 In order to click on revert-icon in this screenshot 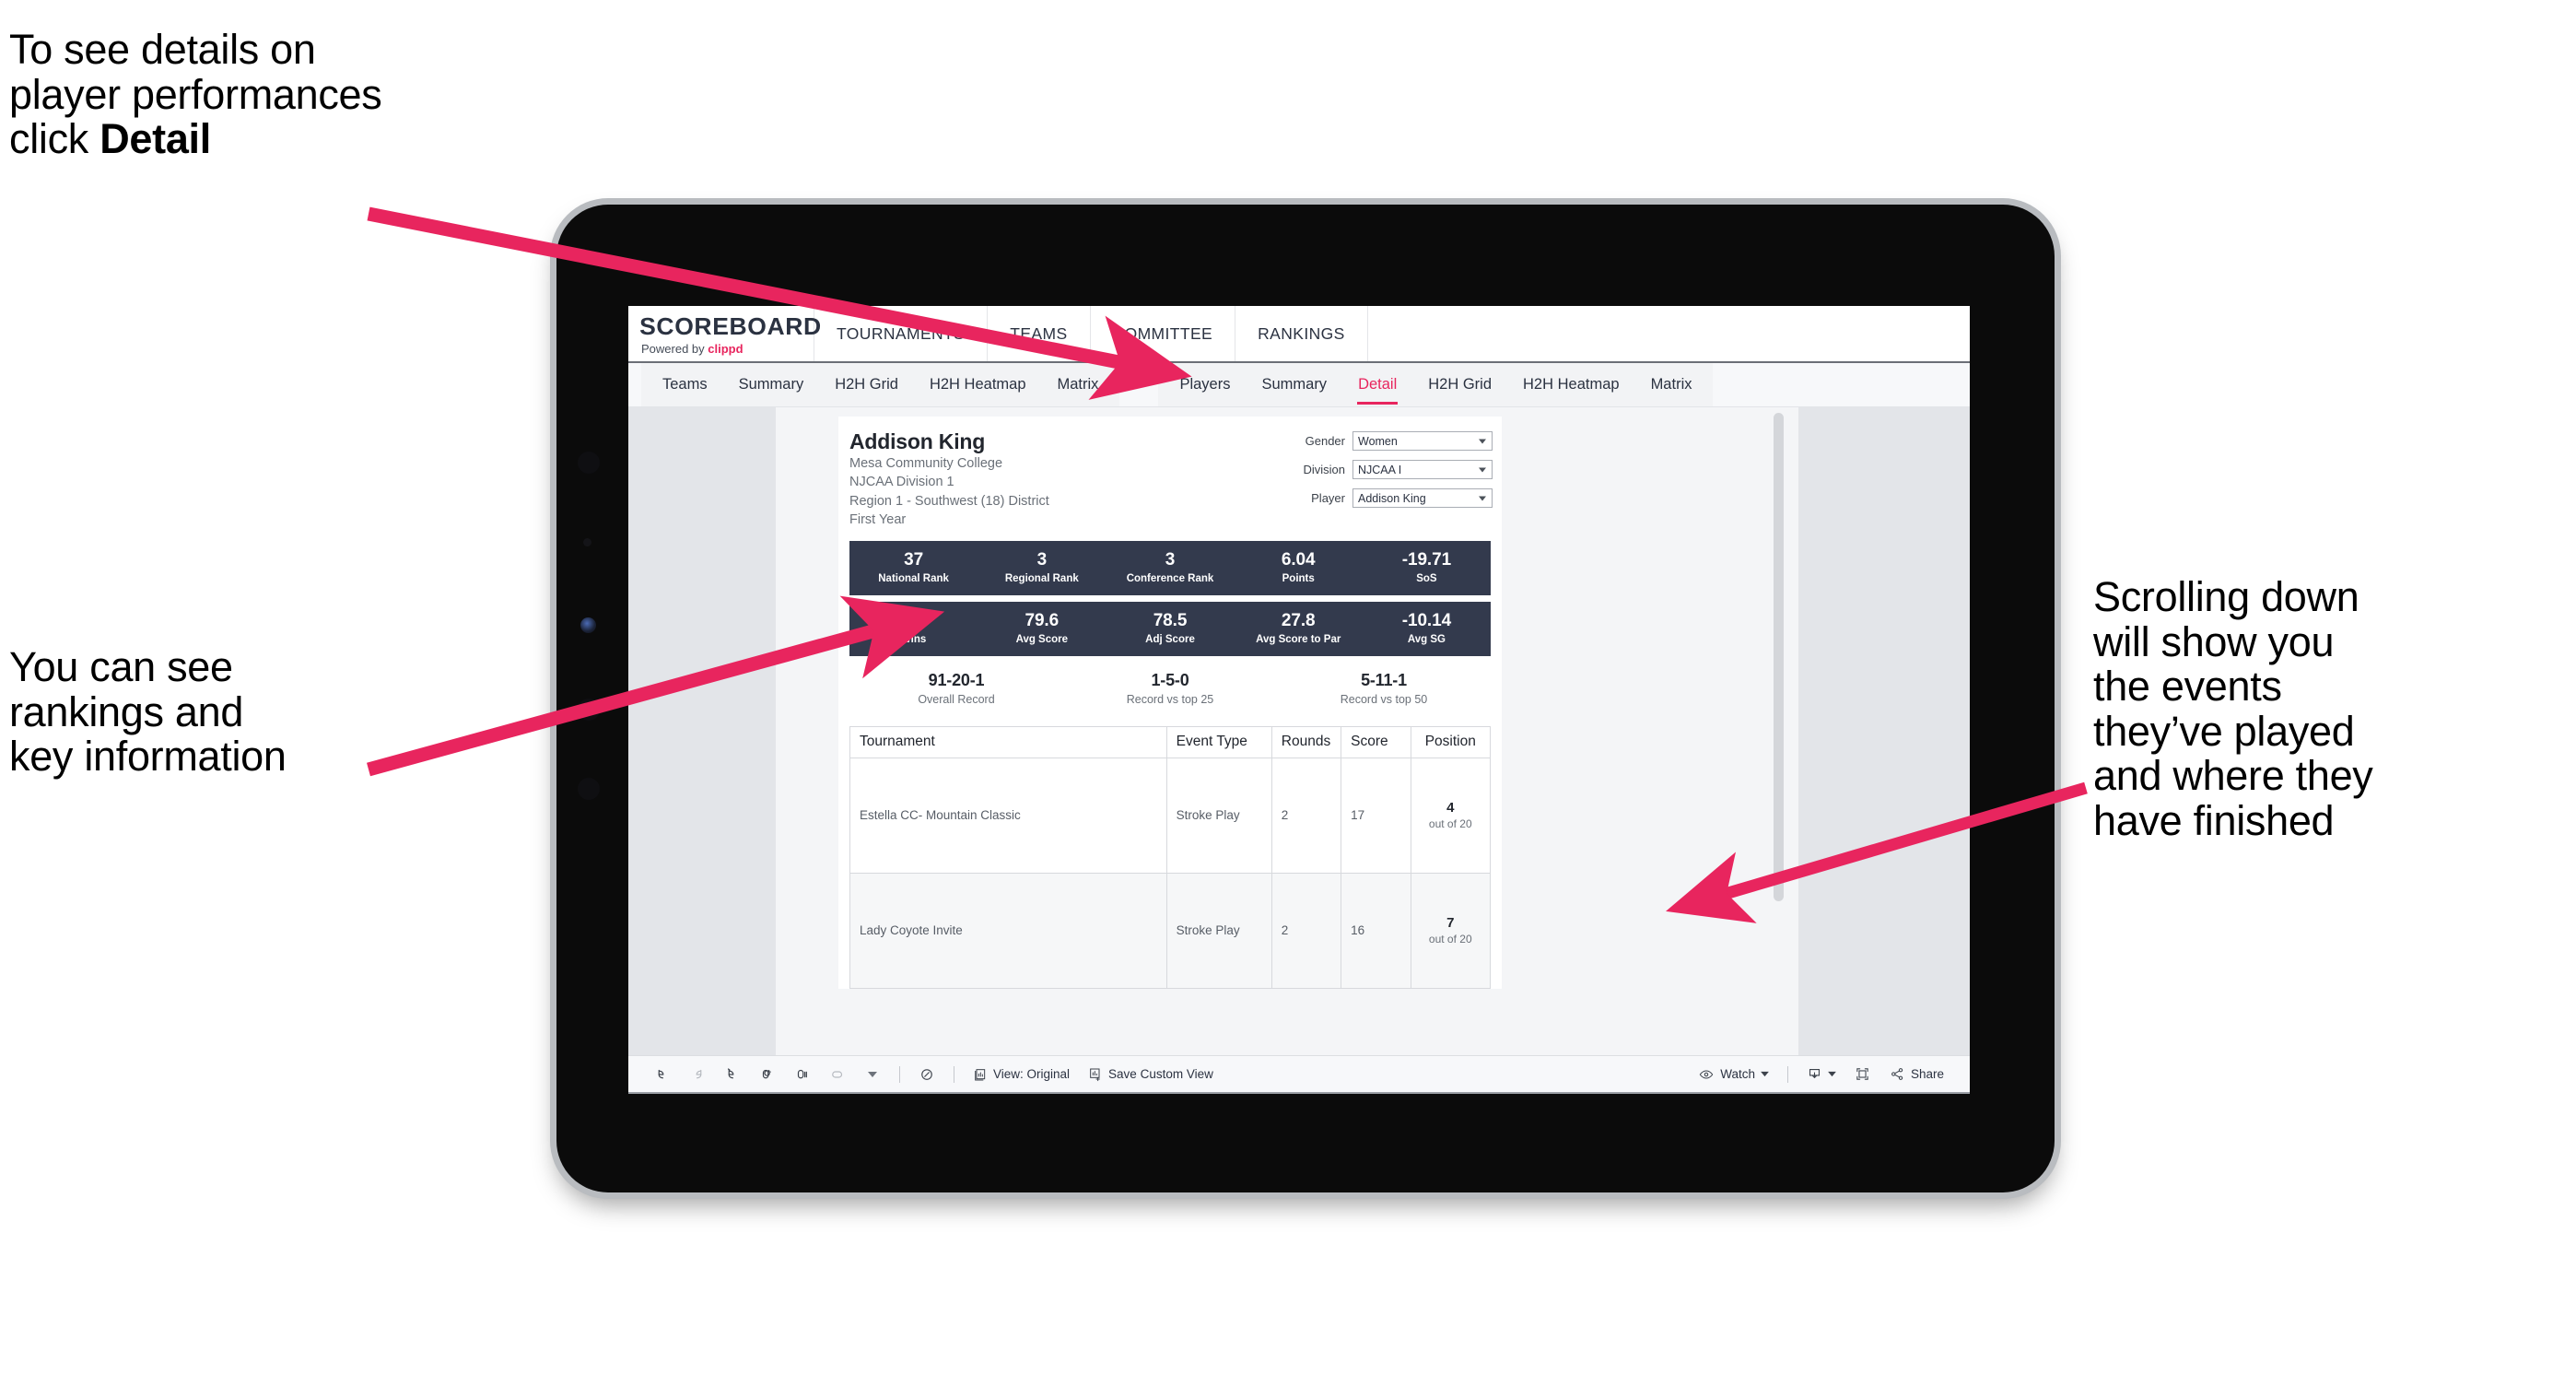, I will do `click(732, 1074)`.